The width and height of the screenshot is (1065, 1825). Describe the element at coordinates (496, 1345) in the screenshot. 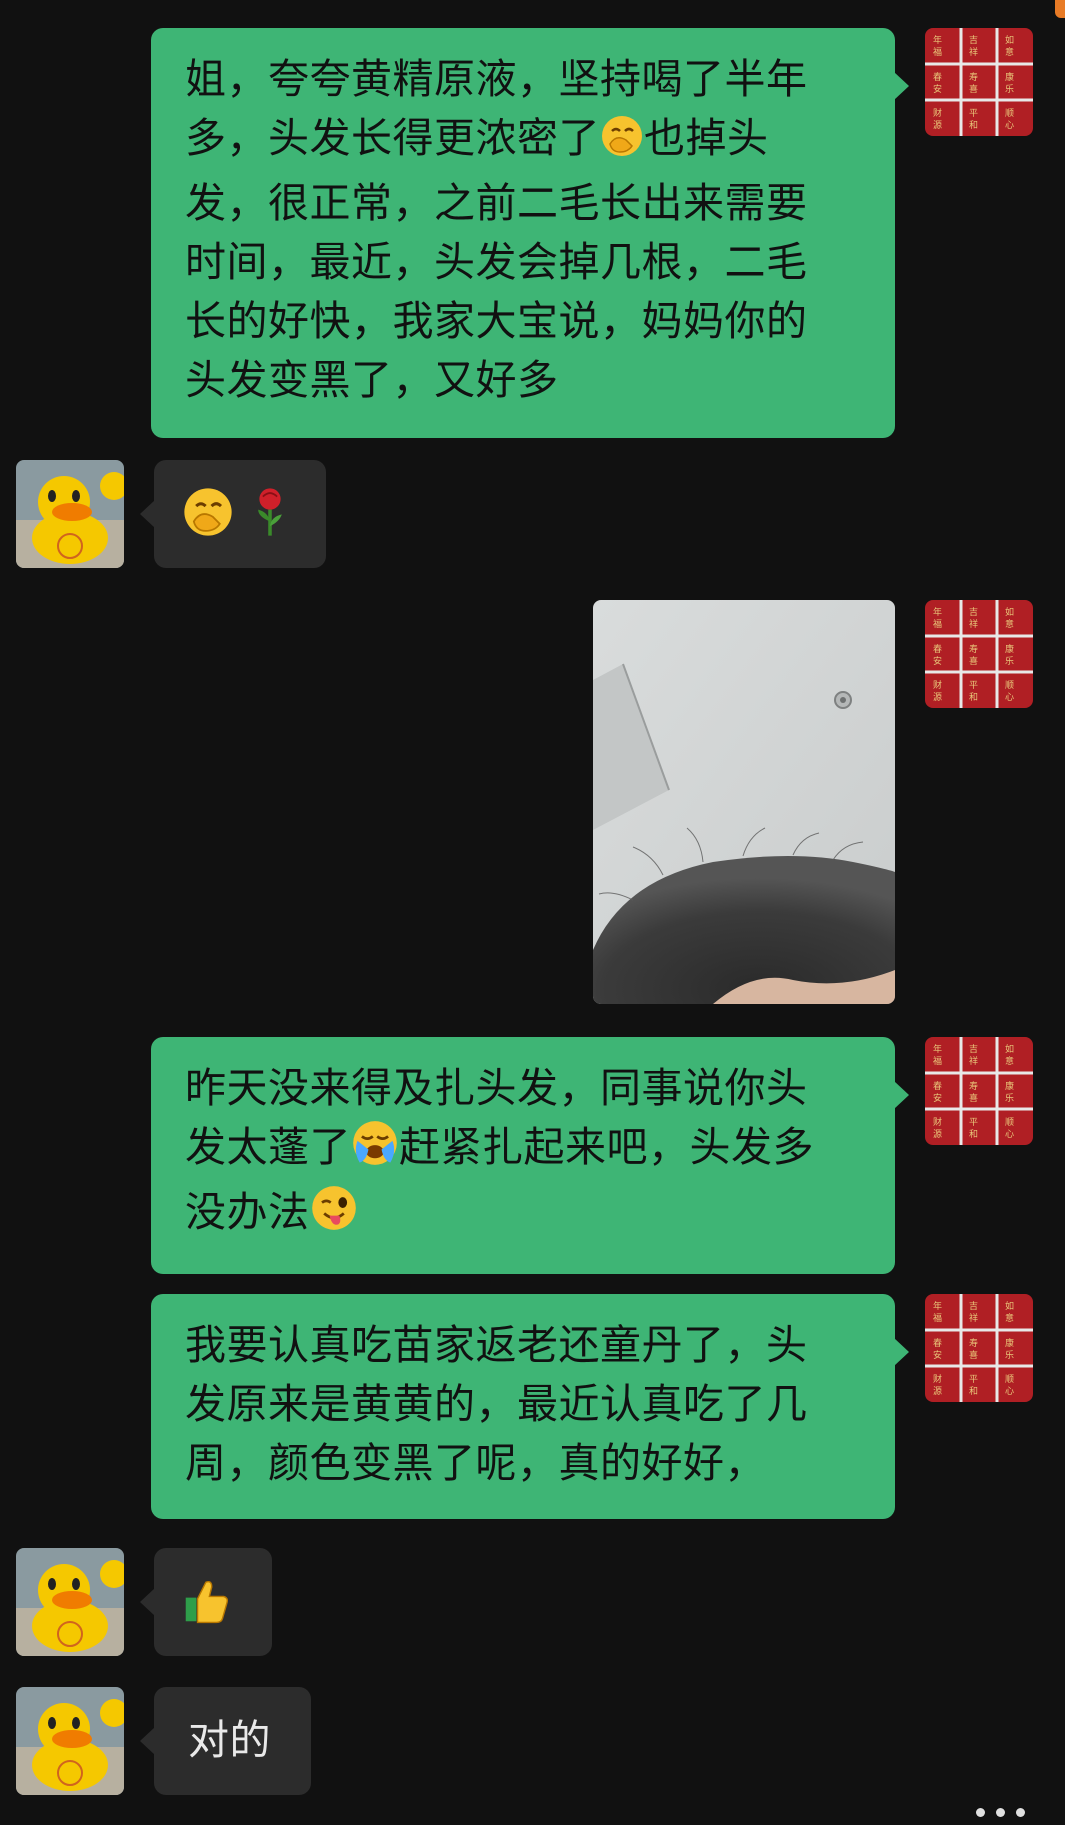

I see `message-line: 我要认真吃苗家返老还童丹了，头` at that location.